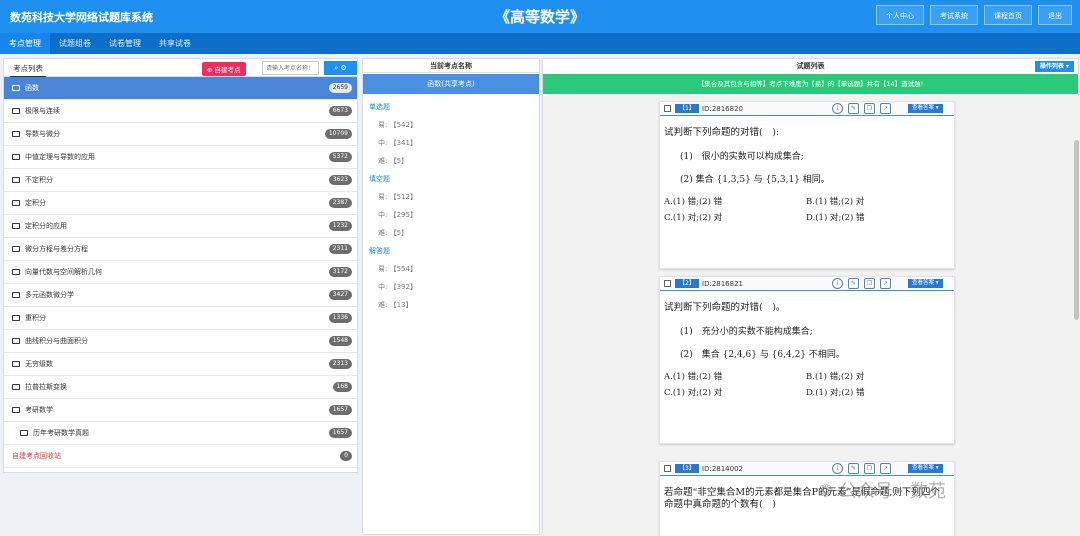 The image size is (1080, 536). Describe the element at coordinates (458, 125) in the screenshot. I see `difficulty-link: 易: 【542】` at that location.